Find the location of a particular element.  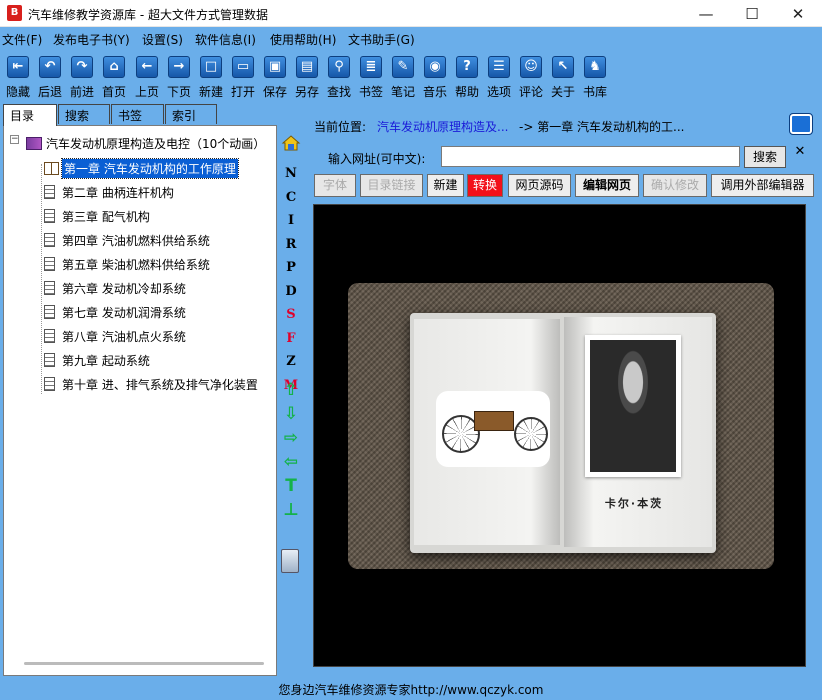

toolbar-button-bookmark: ≣ 书签 is located at coordinates (371, 77).